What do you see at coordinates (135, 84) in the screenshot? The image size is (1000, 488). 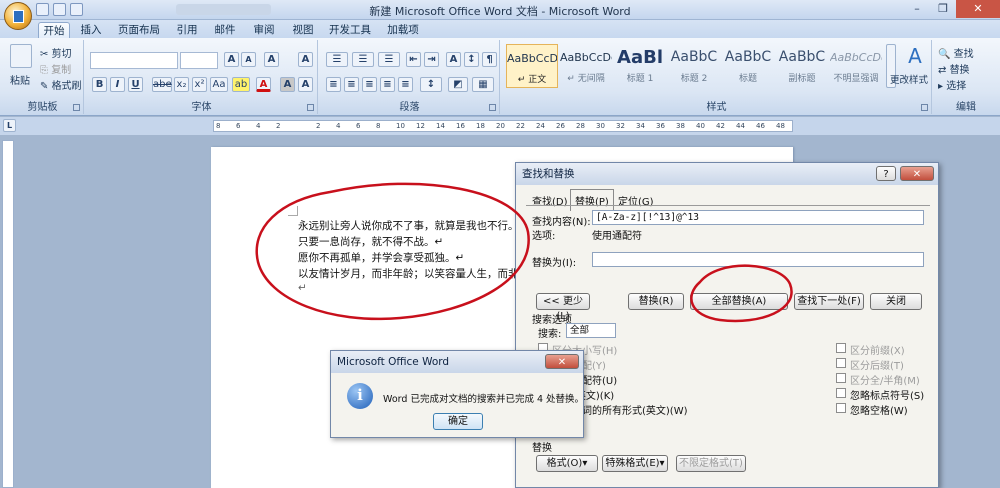 I see `underline-button: U` at bounding box center [135, 84].